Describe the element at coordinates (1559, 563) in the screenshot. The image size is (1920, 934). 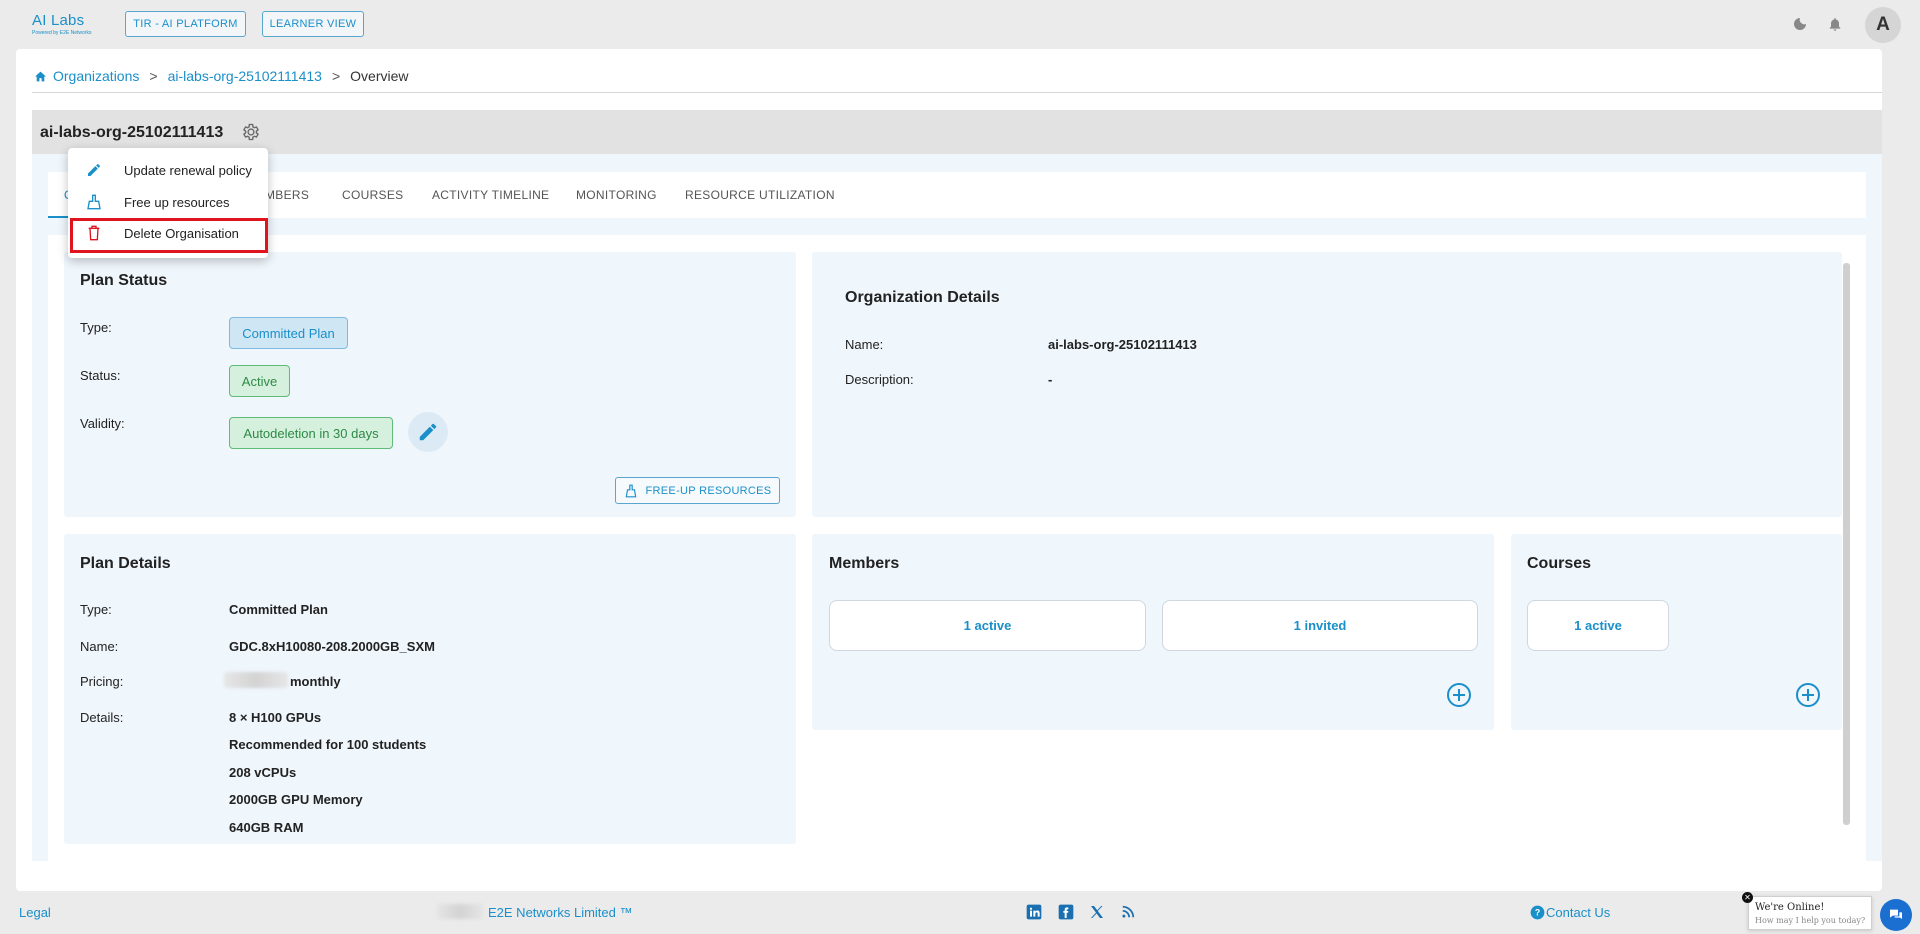
I see `courses-title: Courses` at that location.